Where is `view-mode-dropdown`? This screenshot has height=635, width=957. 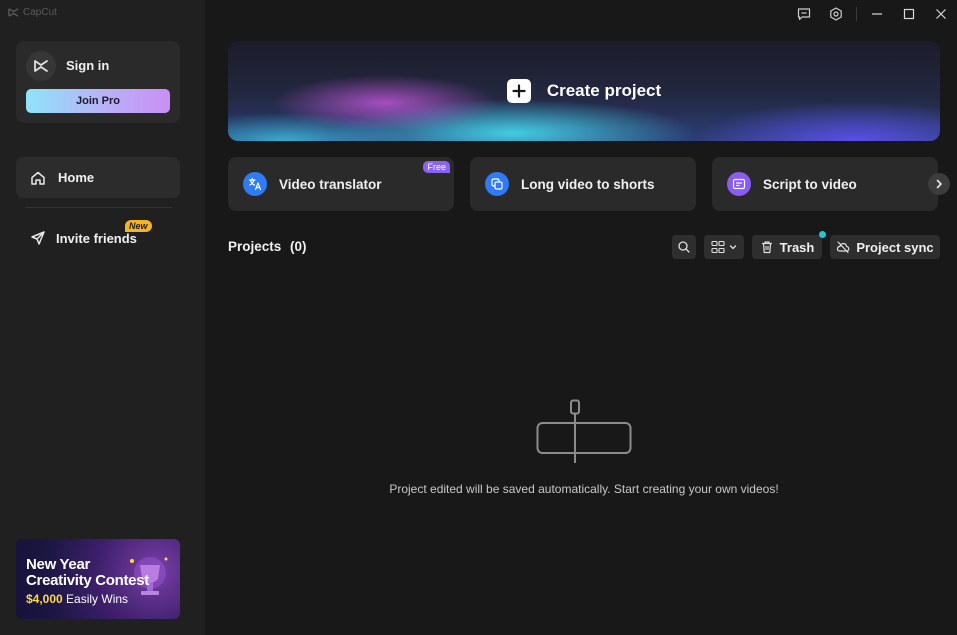
view-mode-dropdown is located at coordinates (724, 247).